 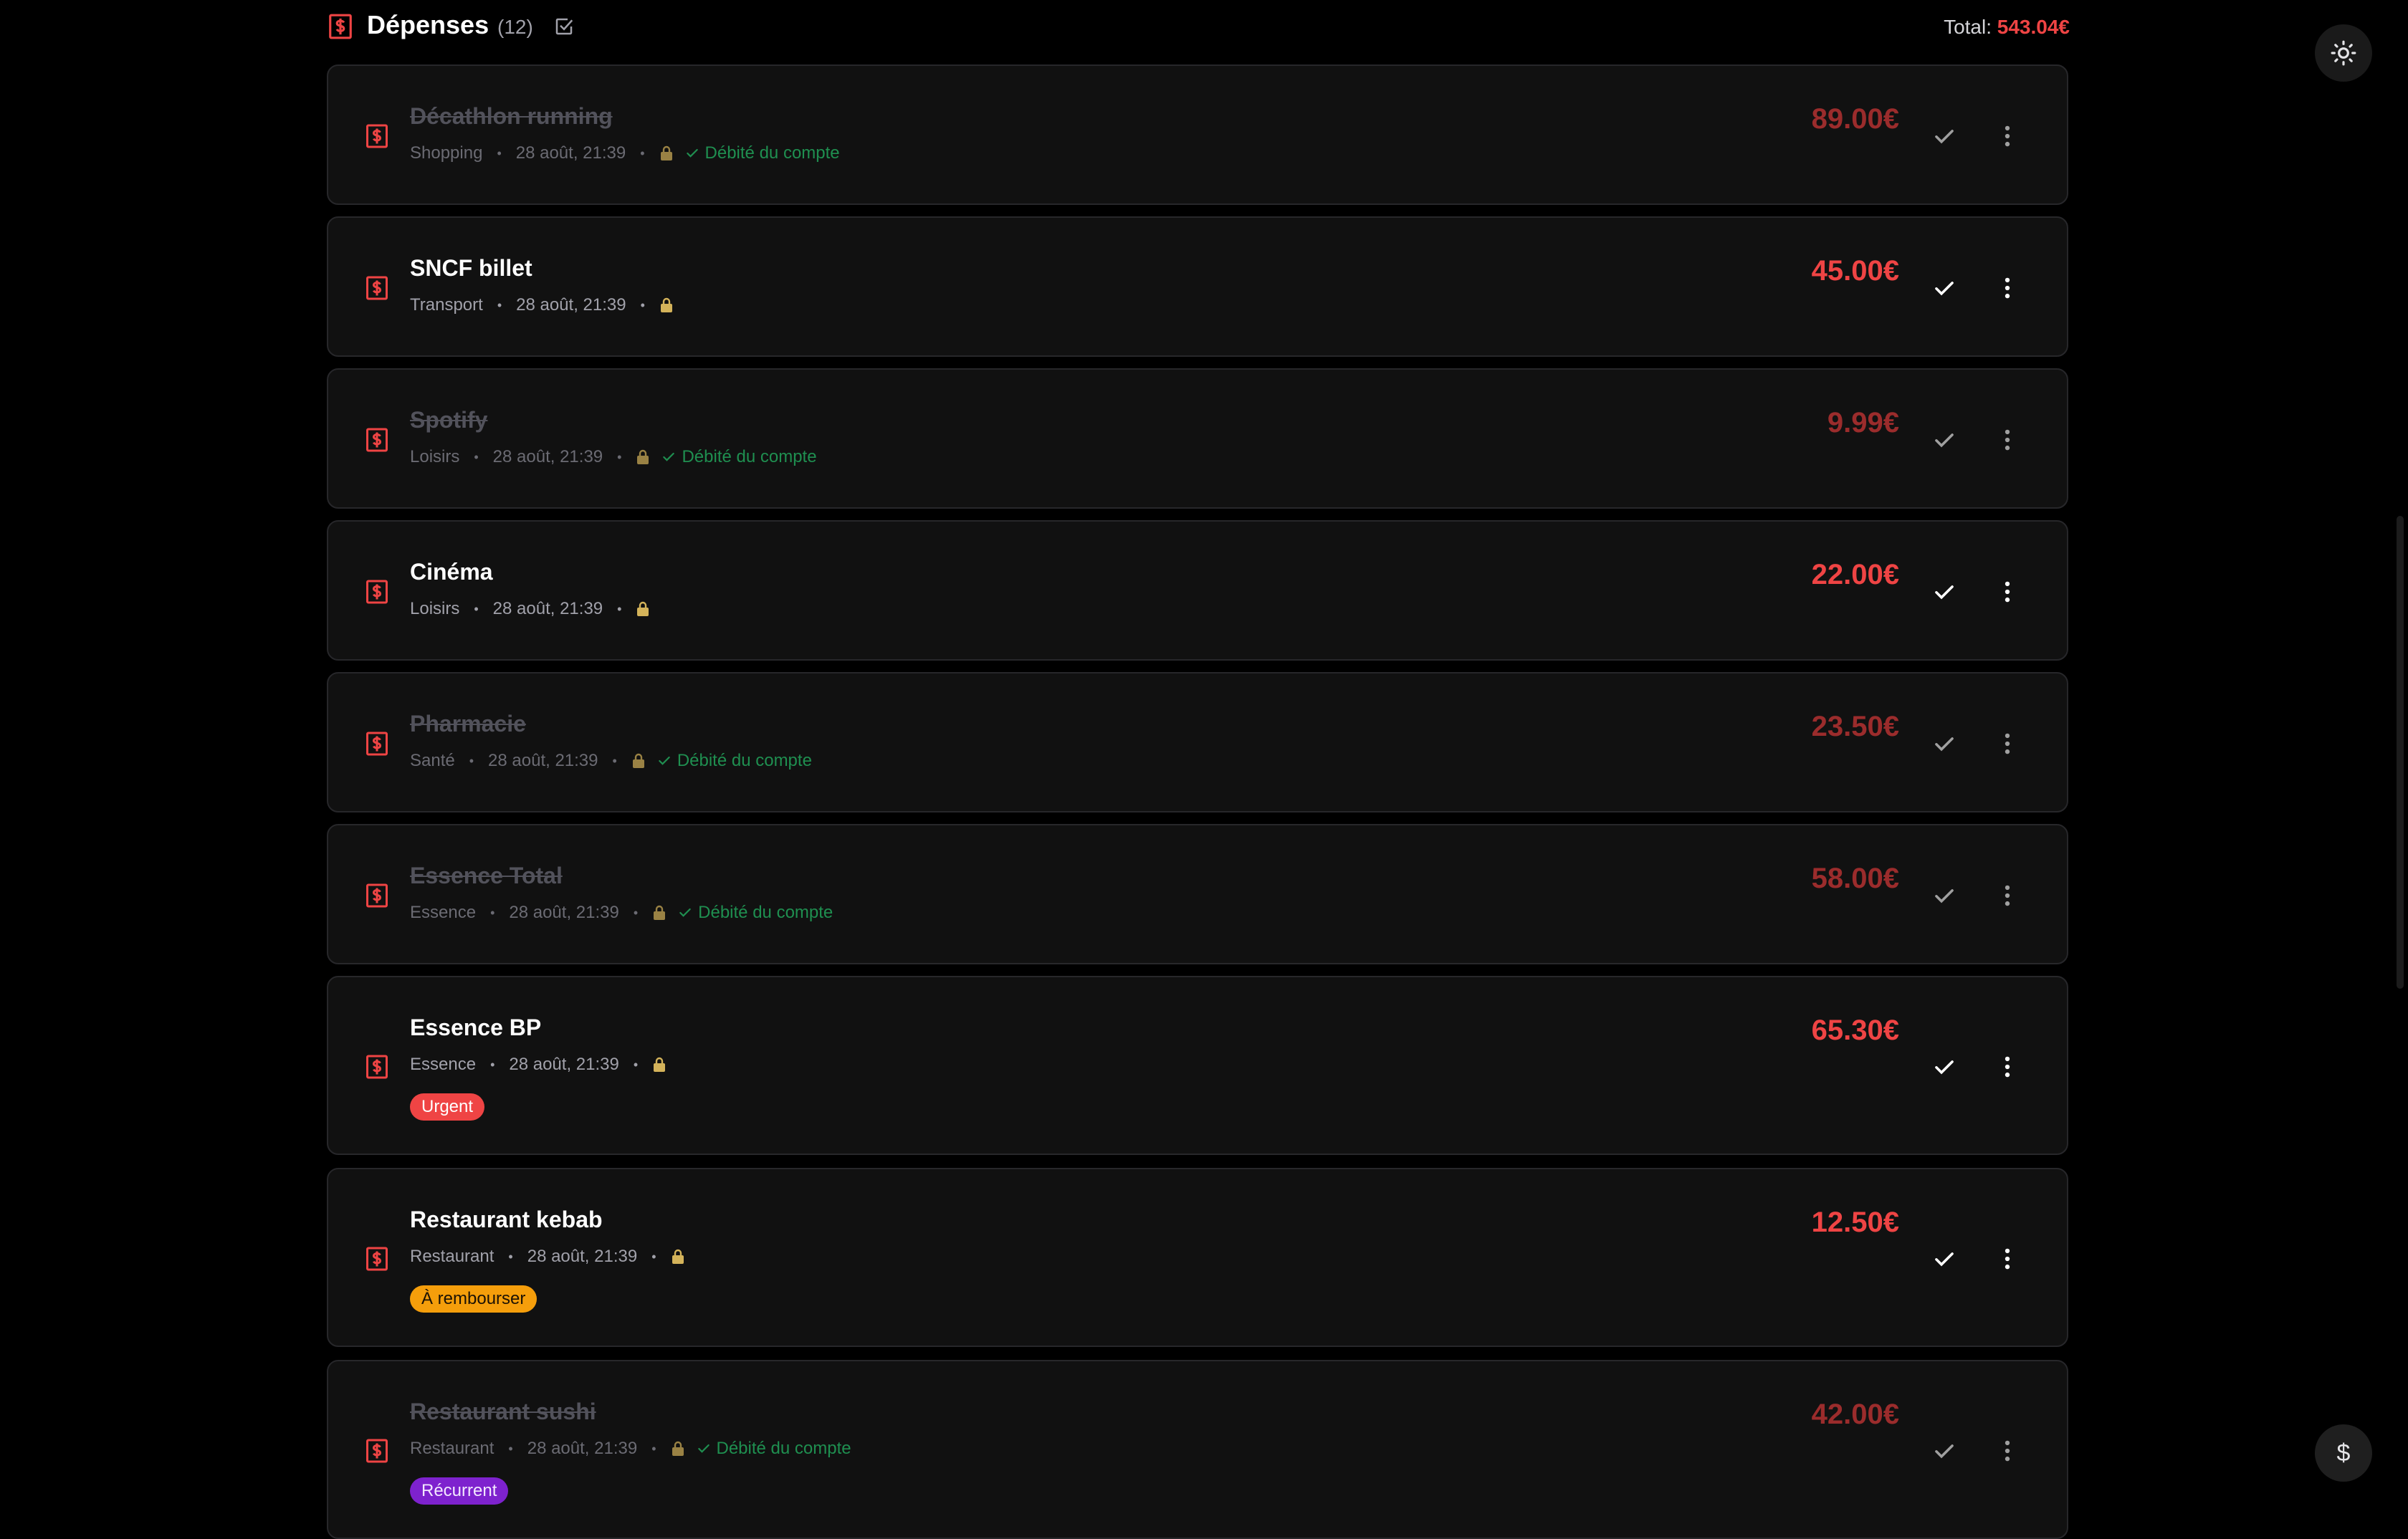 What do you see at coordinates (2033, 27) in the screenshot?
I see `total-amount: 543.04€` at bounding box center [2033, 27].